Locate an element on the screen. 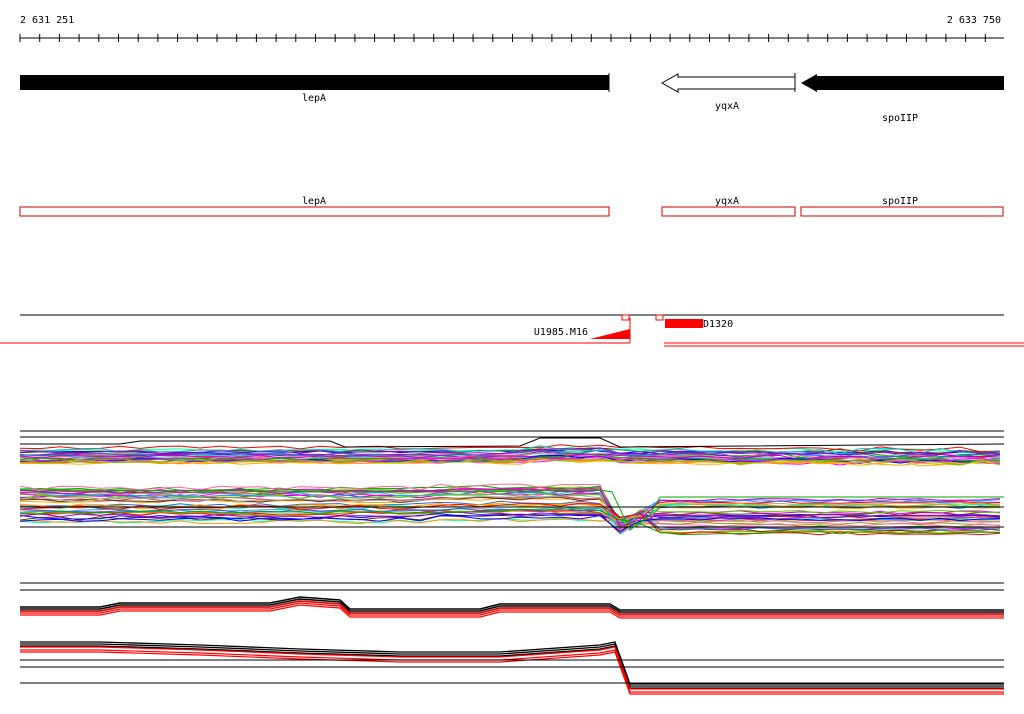  profile-traces-upper is located at coordinates (512, 483).